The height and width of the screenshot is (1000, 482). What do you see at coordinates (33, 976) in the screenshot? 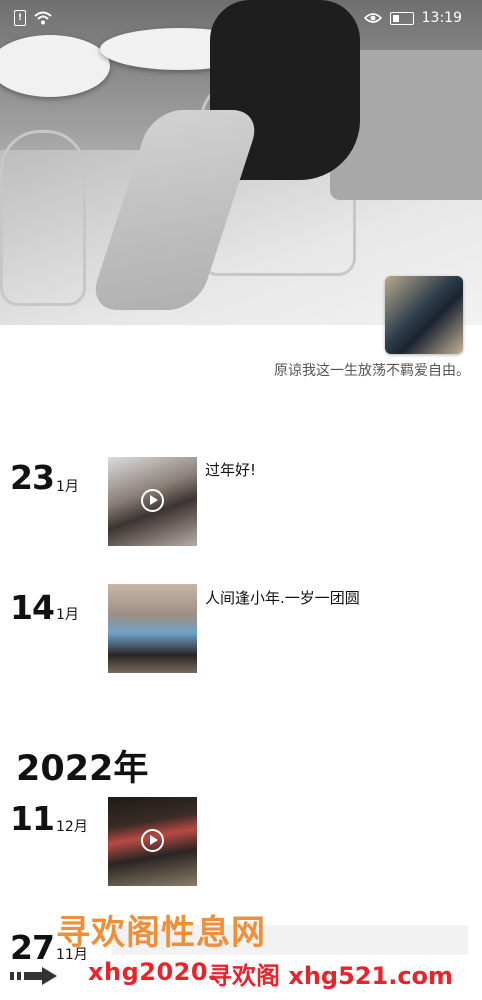
I see `arrow-icon` at bounding box center [33, 976].